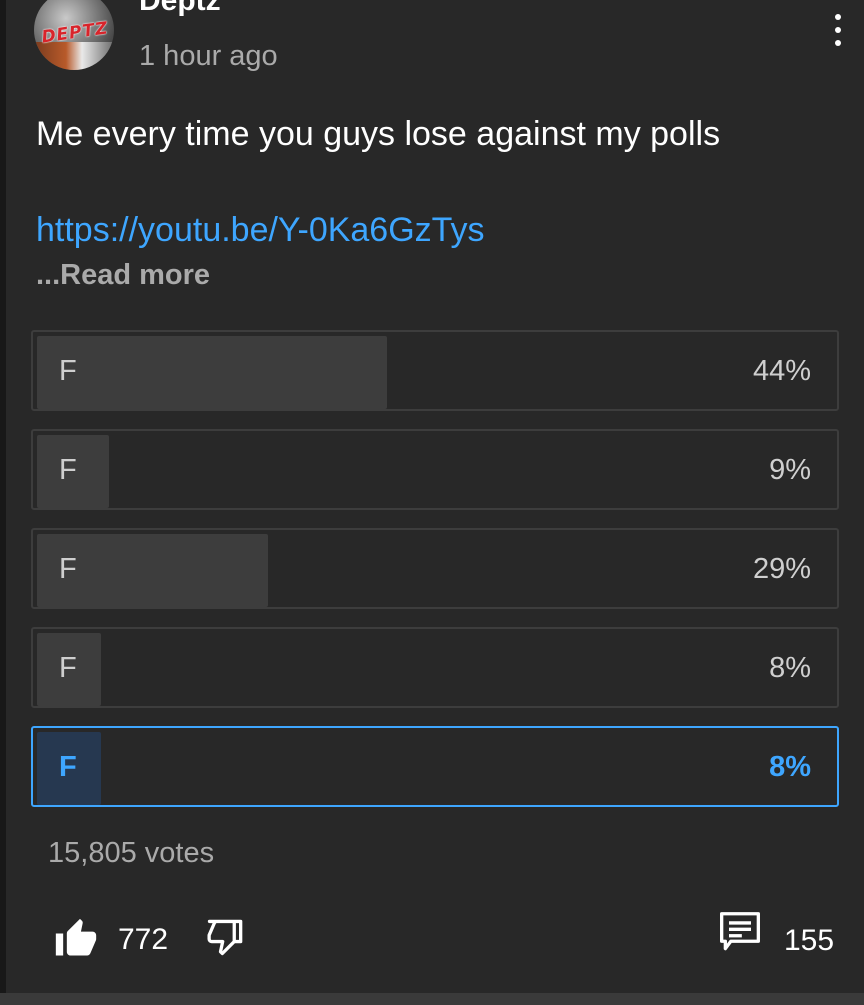 Image resolution: width=864 pixels, height=1005 pixels. What do you see at coordinates (781, 569) in the screenshot?
I see `poll-option-percent: 29%` at bounding box center [781, 569].